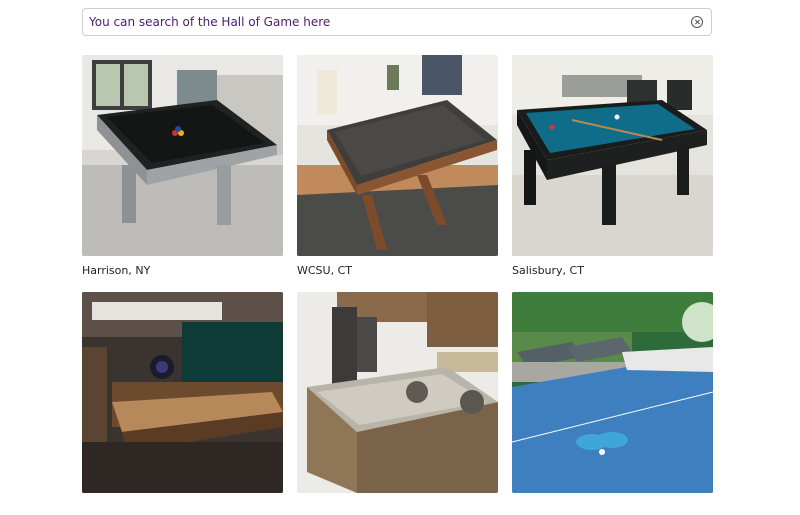 The width and height of the screenshot is (800, 515). Describe the element at coordinates (324, 270) in the screenshot. I see `card-caption: WCSU, CT` at that location.